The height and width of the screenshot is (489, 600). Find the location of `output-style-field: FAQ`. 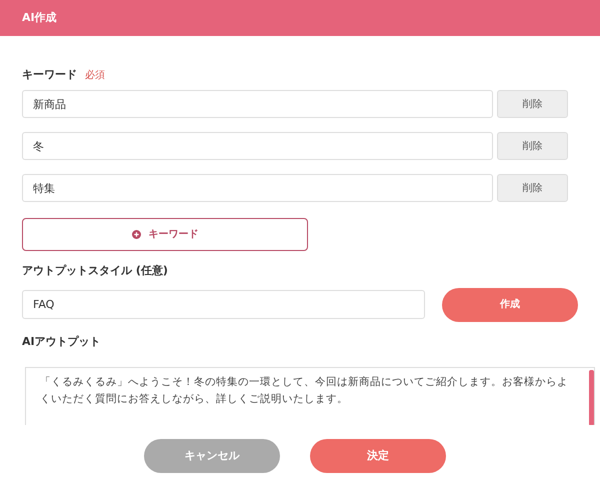

output-style-field: FAQ is located at coordinates (223, 304).